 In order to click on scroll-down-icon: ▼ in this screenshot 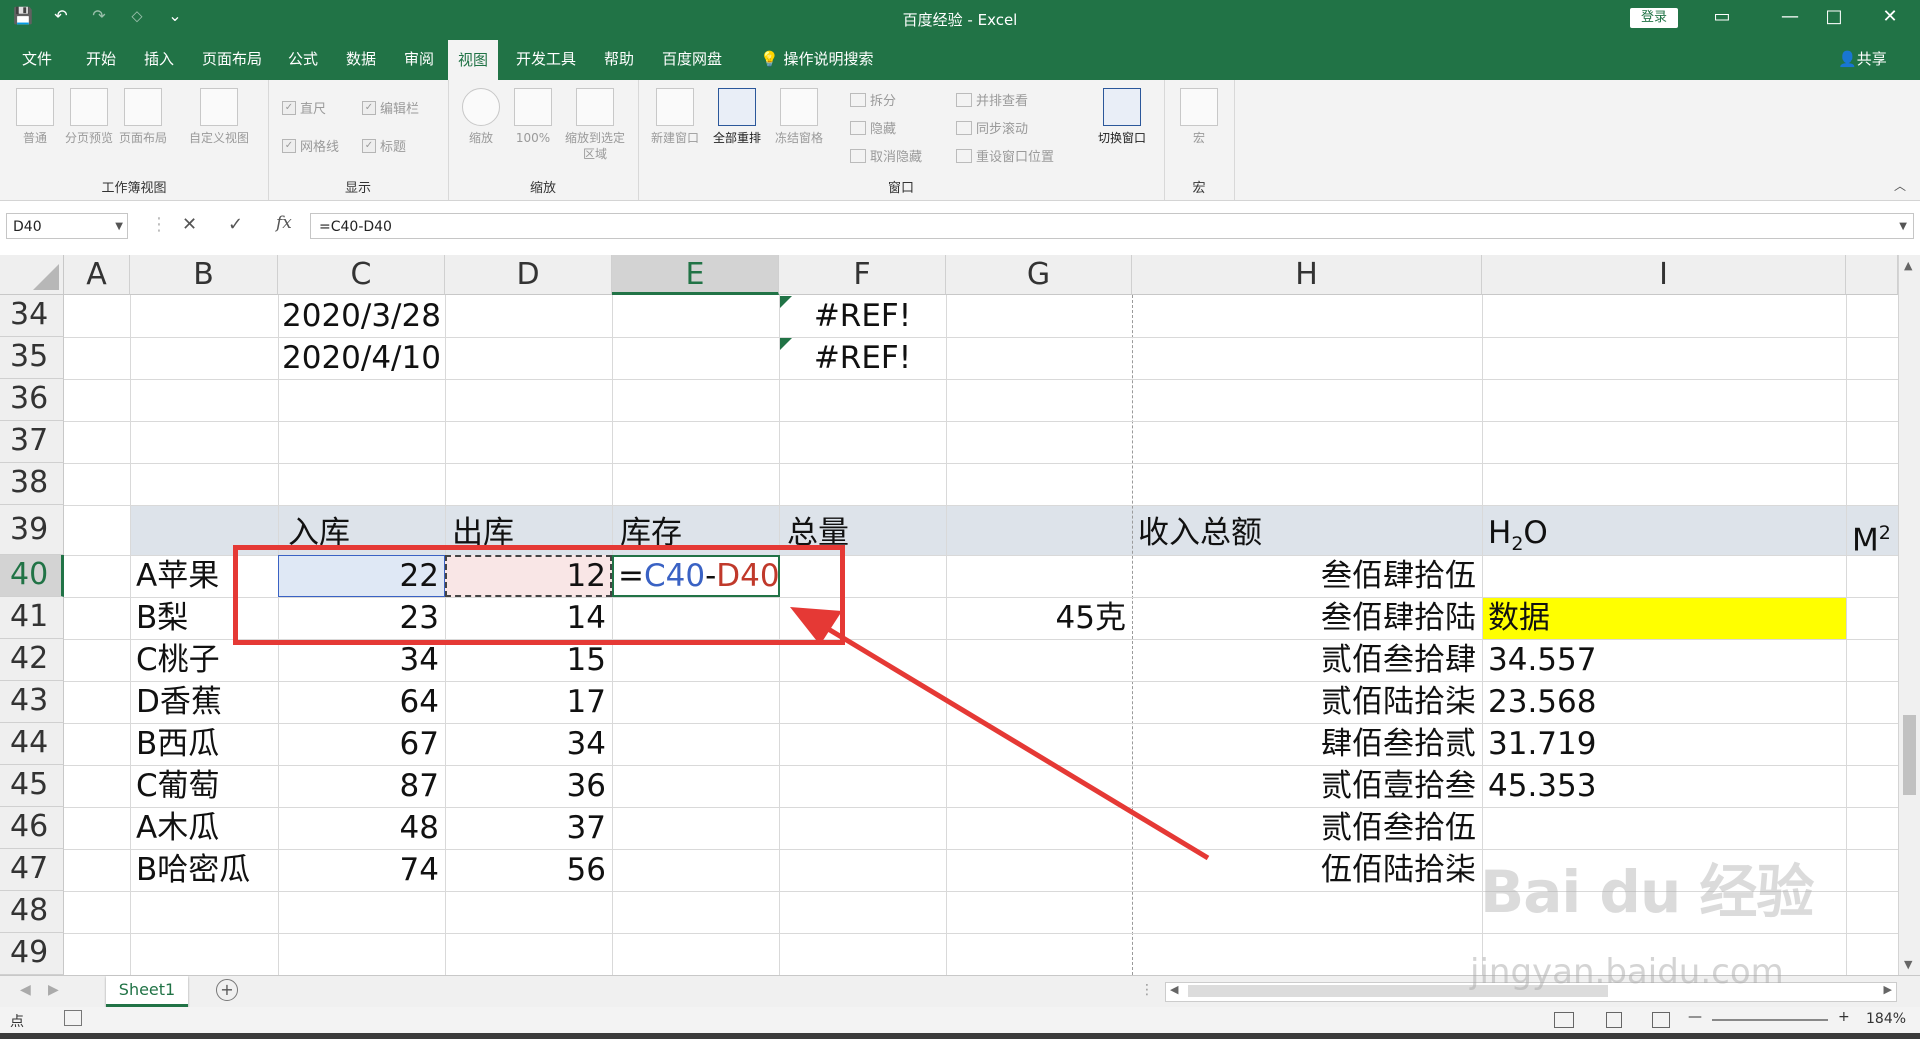, I will do `click(1908, 964)`.